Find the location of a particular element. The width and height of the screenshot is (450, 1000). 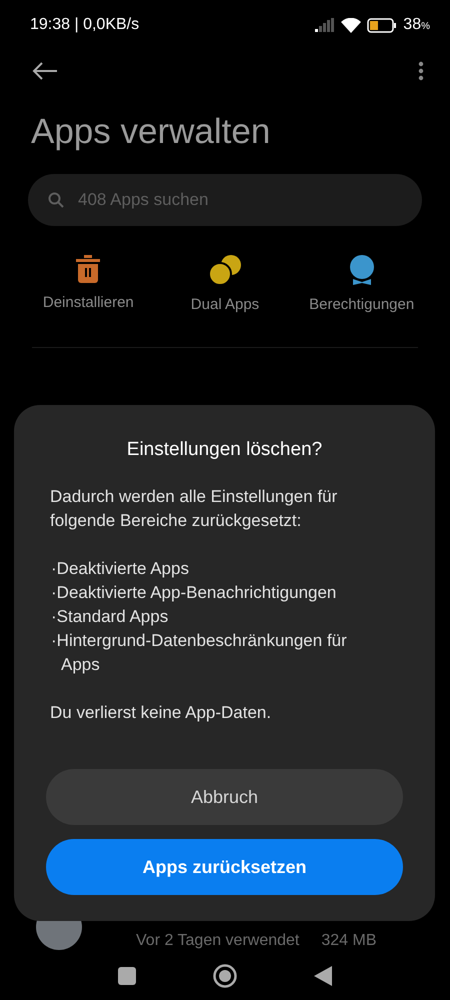

badge-icon is located at coordinates (361, 270).